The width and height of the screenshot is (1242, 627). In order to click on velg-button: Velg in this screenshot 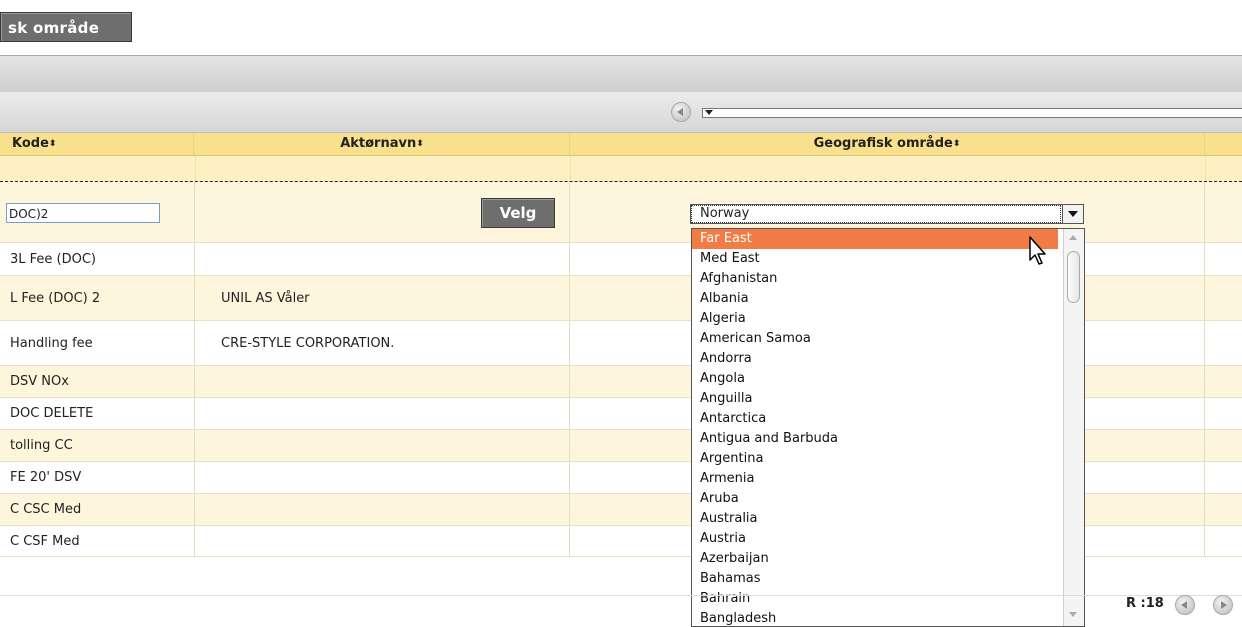, I will do `click(518, 213)`.